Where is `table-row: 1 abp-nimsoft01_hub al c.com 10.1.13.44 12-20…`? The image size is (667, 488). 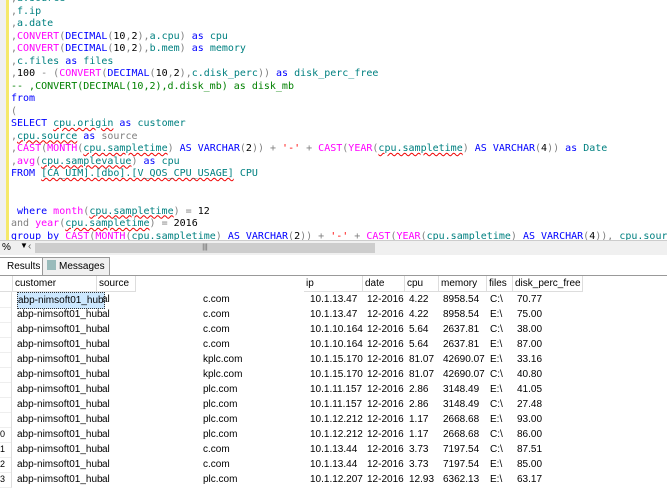
table-row: 1 abp-nimsoft01_hub al c.com 10.1.13.44 12-20… is located at coordinates (333, 450).